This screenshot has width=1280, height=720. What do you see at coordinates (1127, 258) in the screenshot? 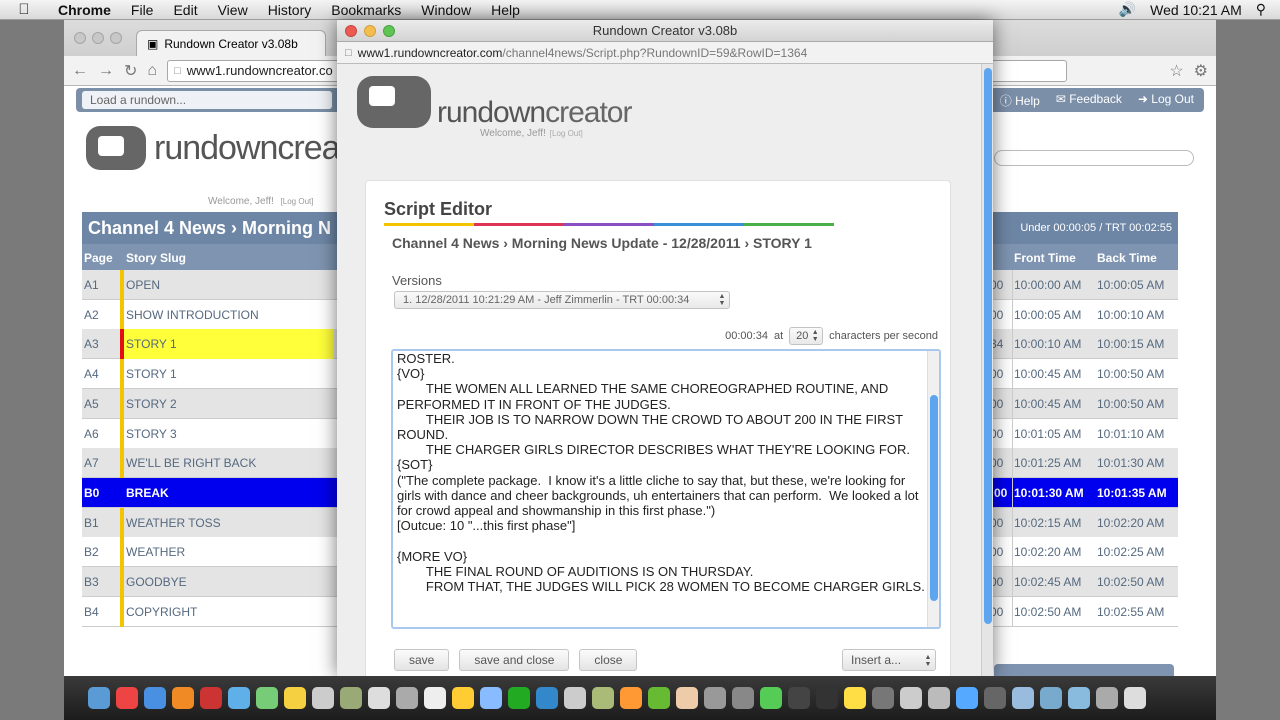
I see `column-back-time: Back Time` at bounding box center [1127, 258].